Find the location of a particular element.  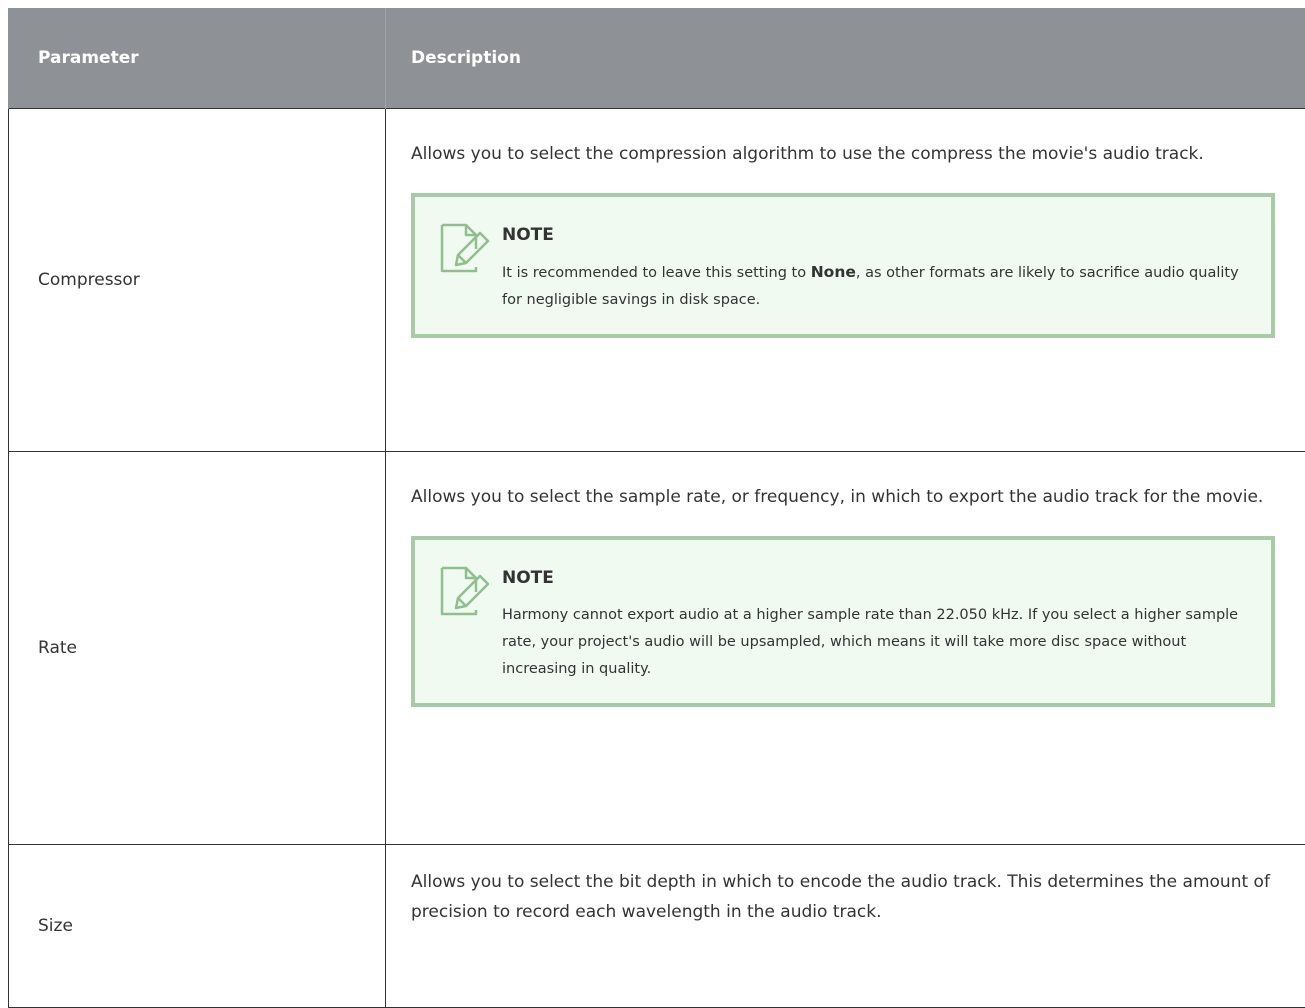

parameter-cell: Compressor is located at coordinates (197, 280).